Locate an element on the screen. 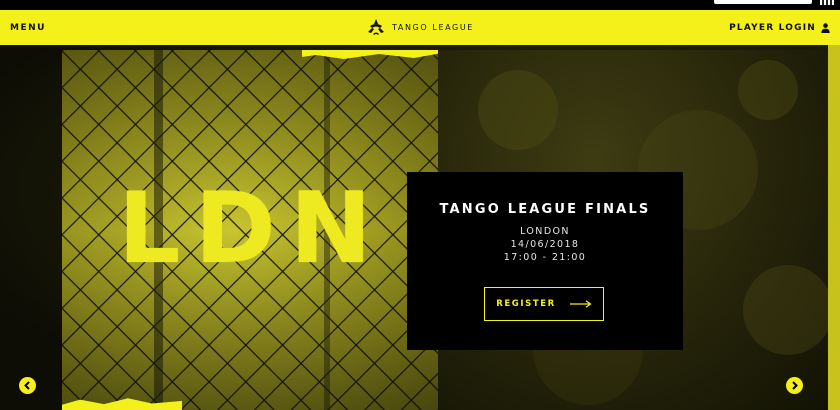 The width and height of the screenshot is (840, 410). brand-logo: TANGO LEAGUE is located at coordinates (420, 27).